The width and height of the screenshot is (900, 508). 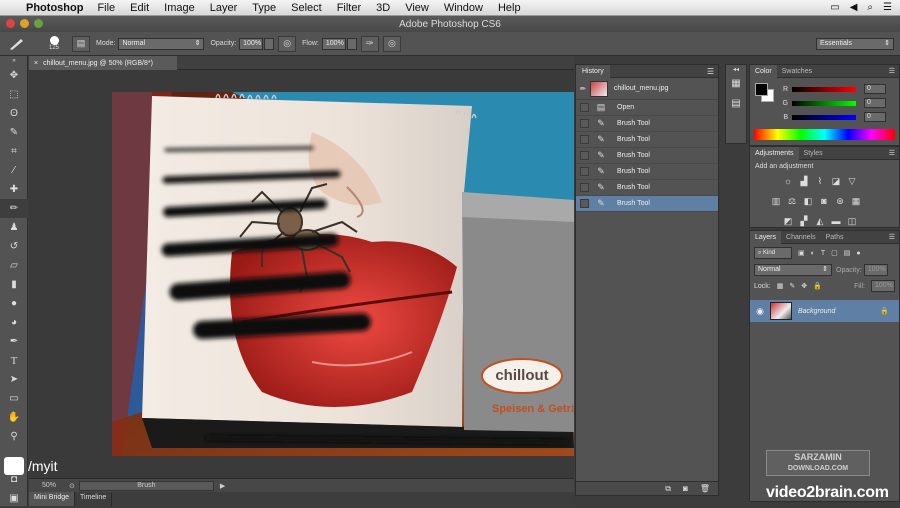 What do you see at coordinates (856, 201) in the screenshot?
I see `color-lookup-icon: ▦` at bounding box center [856, 201].